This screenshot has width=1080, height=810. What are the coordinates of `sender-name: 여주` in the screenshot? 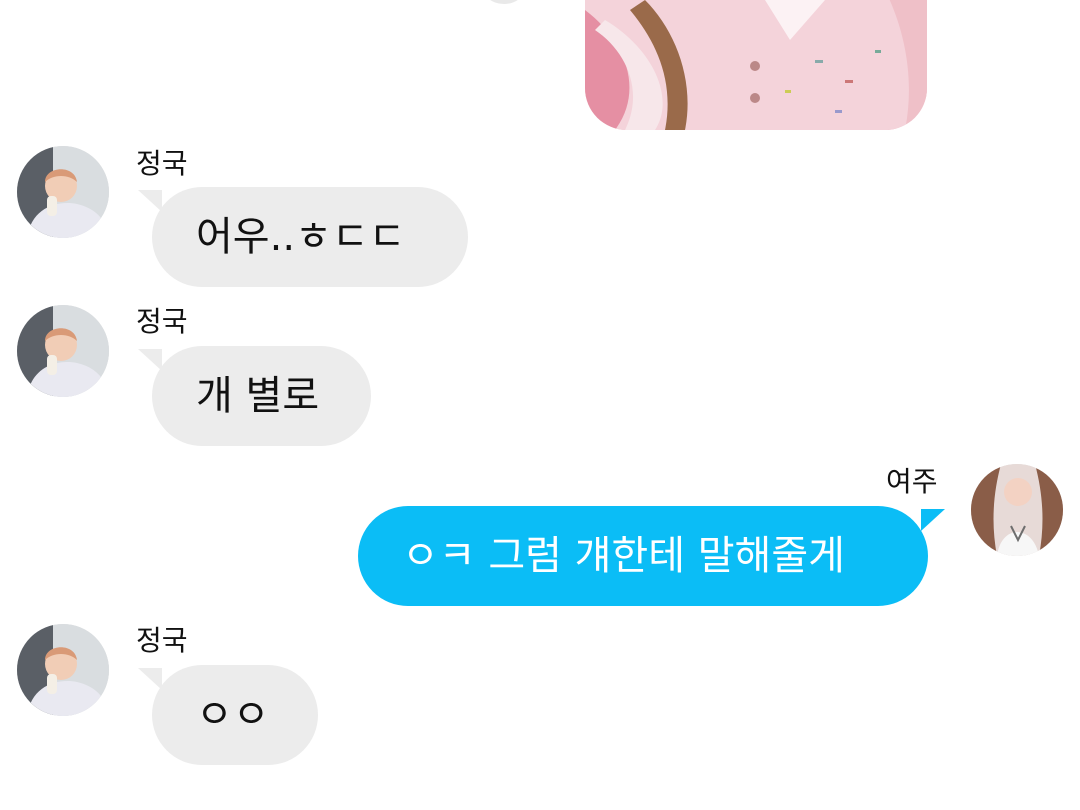 It's located at (912, 481).